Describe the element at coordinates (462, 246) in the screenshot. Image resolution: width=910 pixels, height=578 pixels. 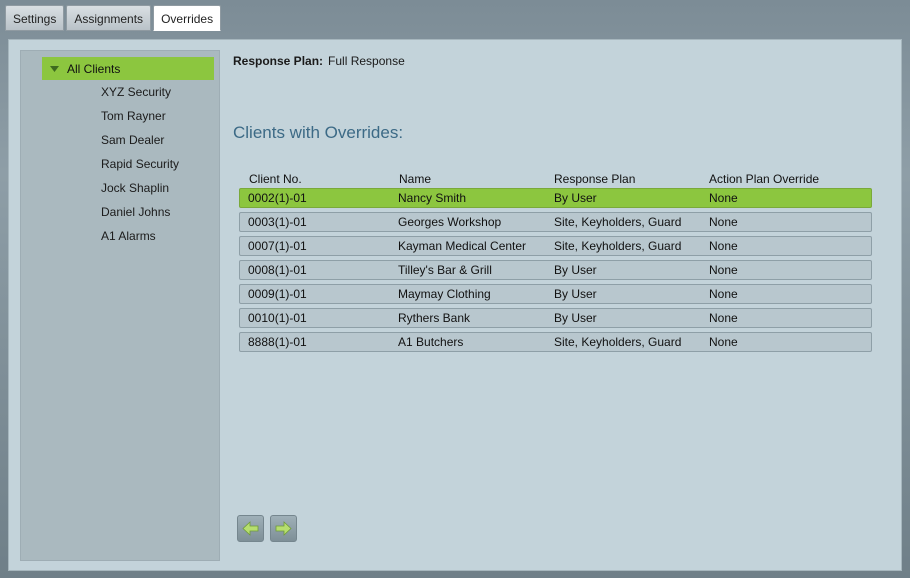
I see `cell-name: Kayman Medical Center` at that location.